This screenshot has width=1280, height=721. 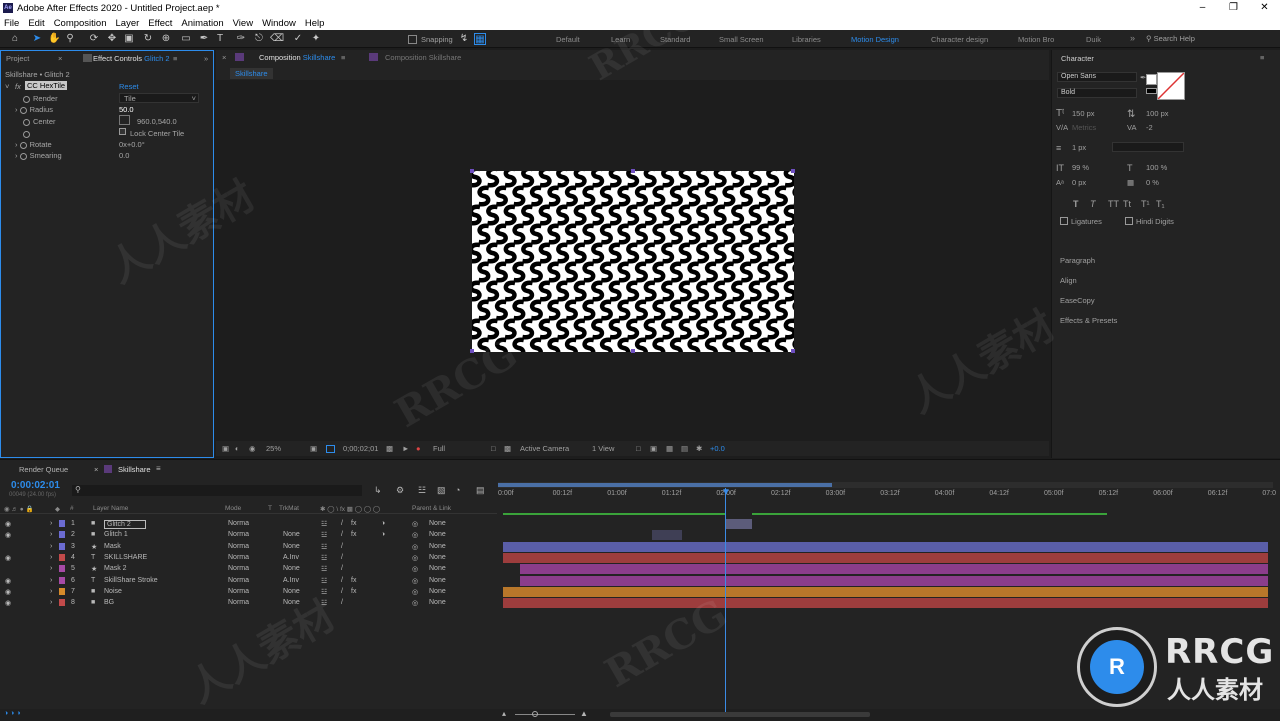 What do you see at coordinates (1076, 204) in the screenshot?
I see `faux-bold-button: T` at bounding box center [1076, 204].